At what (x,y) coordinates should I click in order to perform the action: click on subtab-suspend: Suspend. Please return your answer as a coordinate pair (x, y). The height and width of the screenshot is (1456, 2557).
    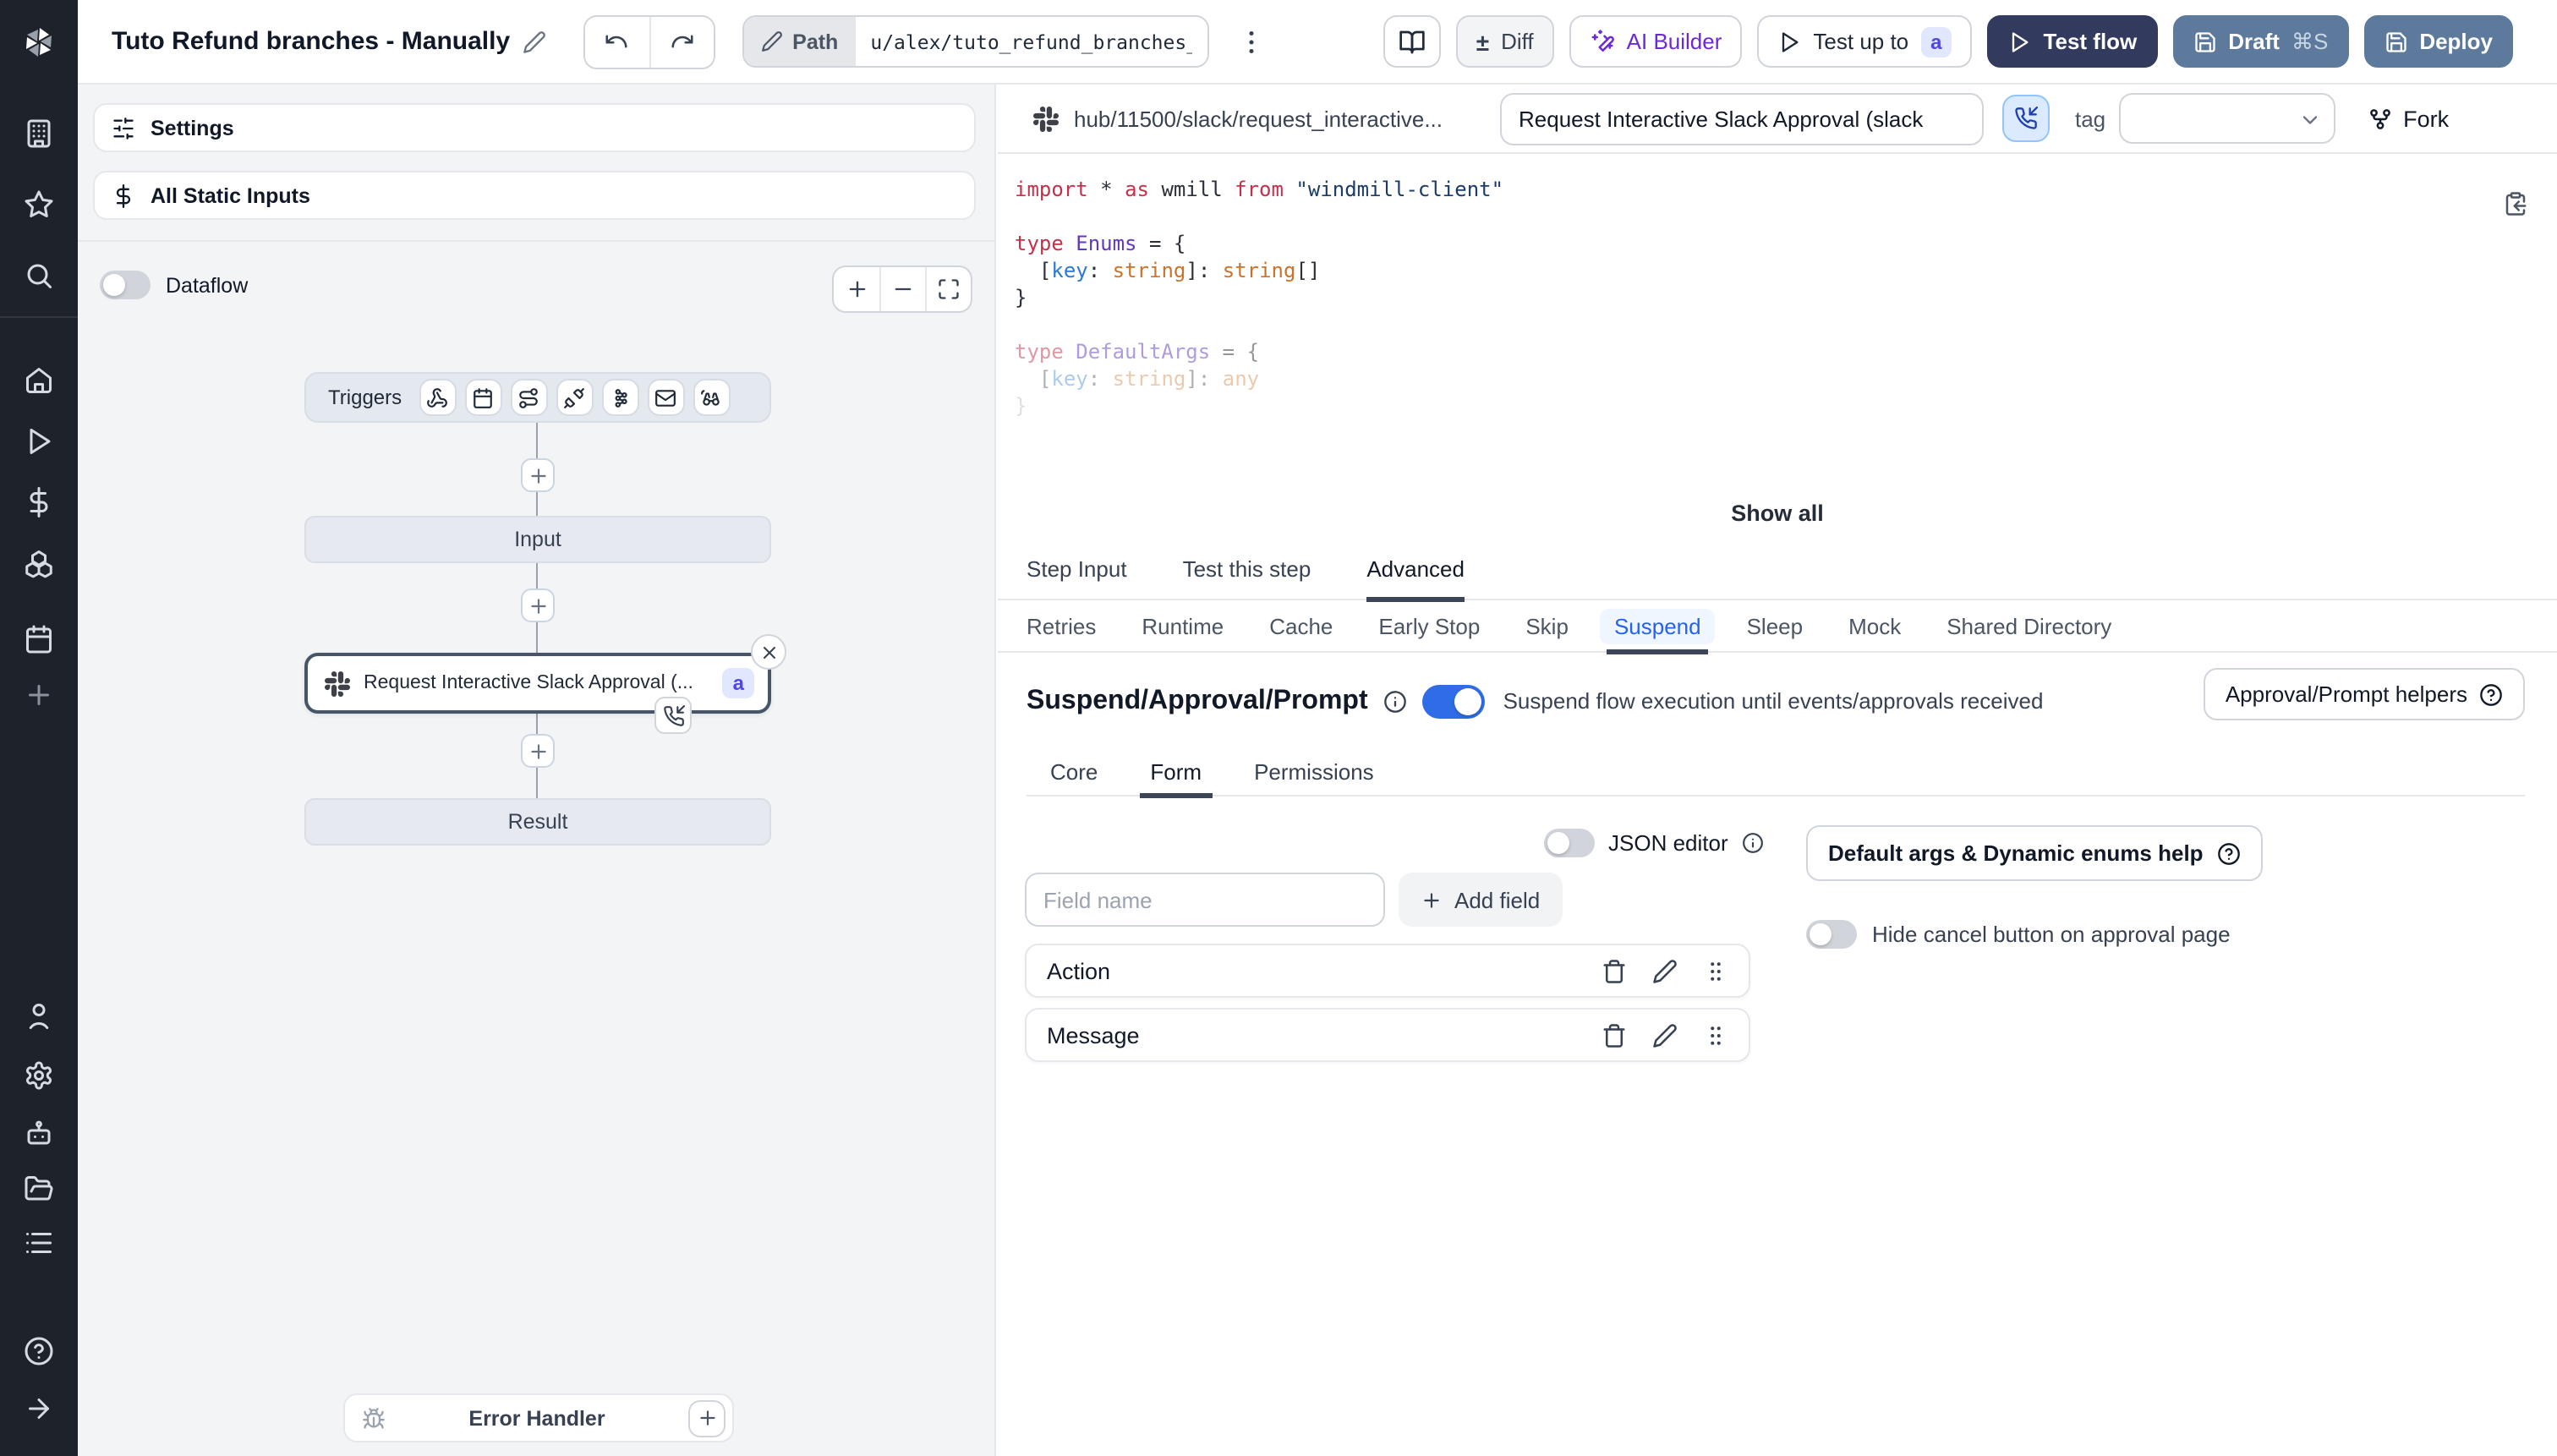
    Looking at the image, I should click on (1657, 627).